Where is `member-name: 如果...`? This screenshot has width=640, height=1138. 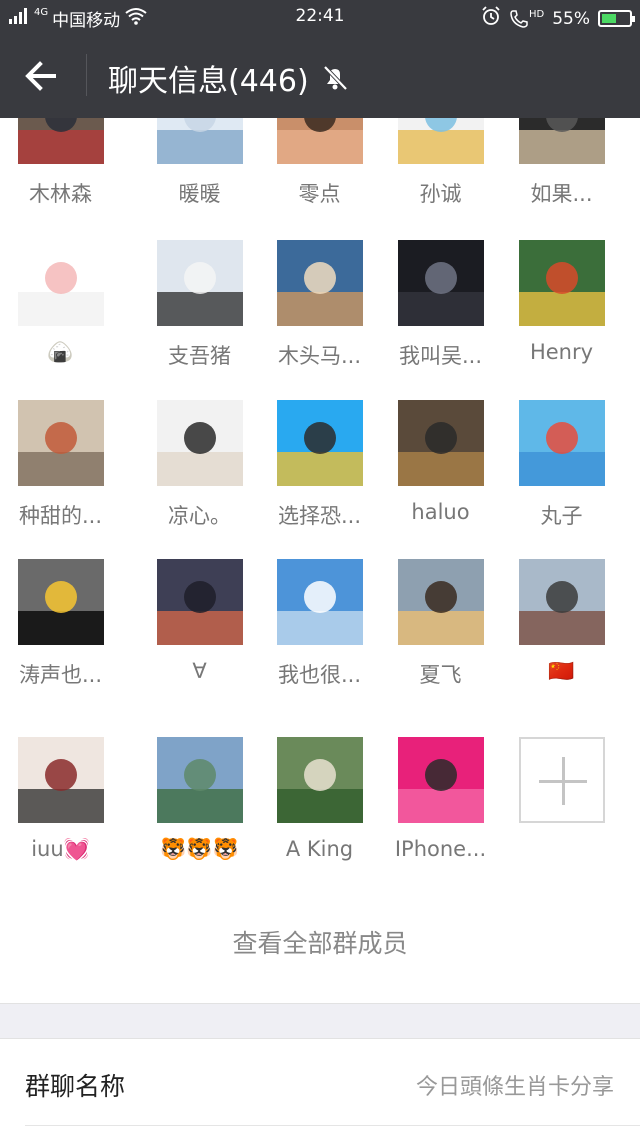 member-name: 如果... is located at coordinates (561, 194).